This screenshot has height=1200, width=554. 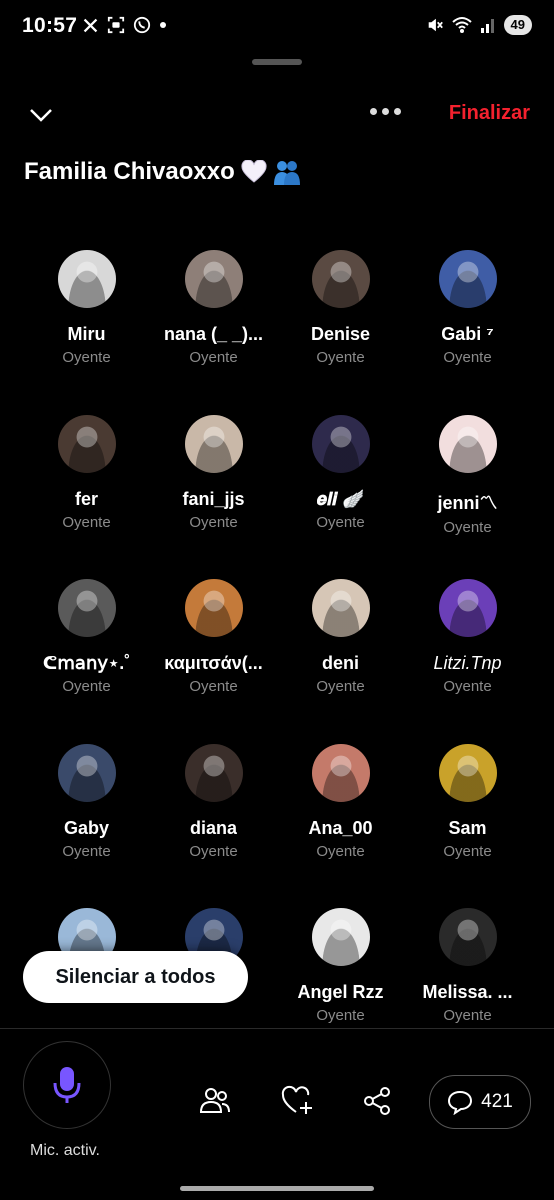 What do you see at coordinates (129, 171) in the screenshot?
I see `space-title-text: Familia Chivaoxxo` at bounding box center [129, 171].